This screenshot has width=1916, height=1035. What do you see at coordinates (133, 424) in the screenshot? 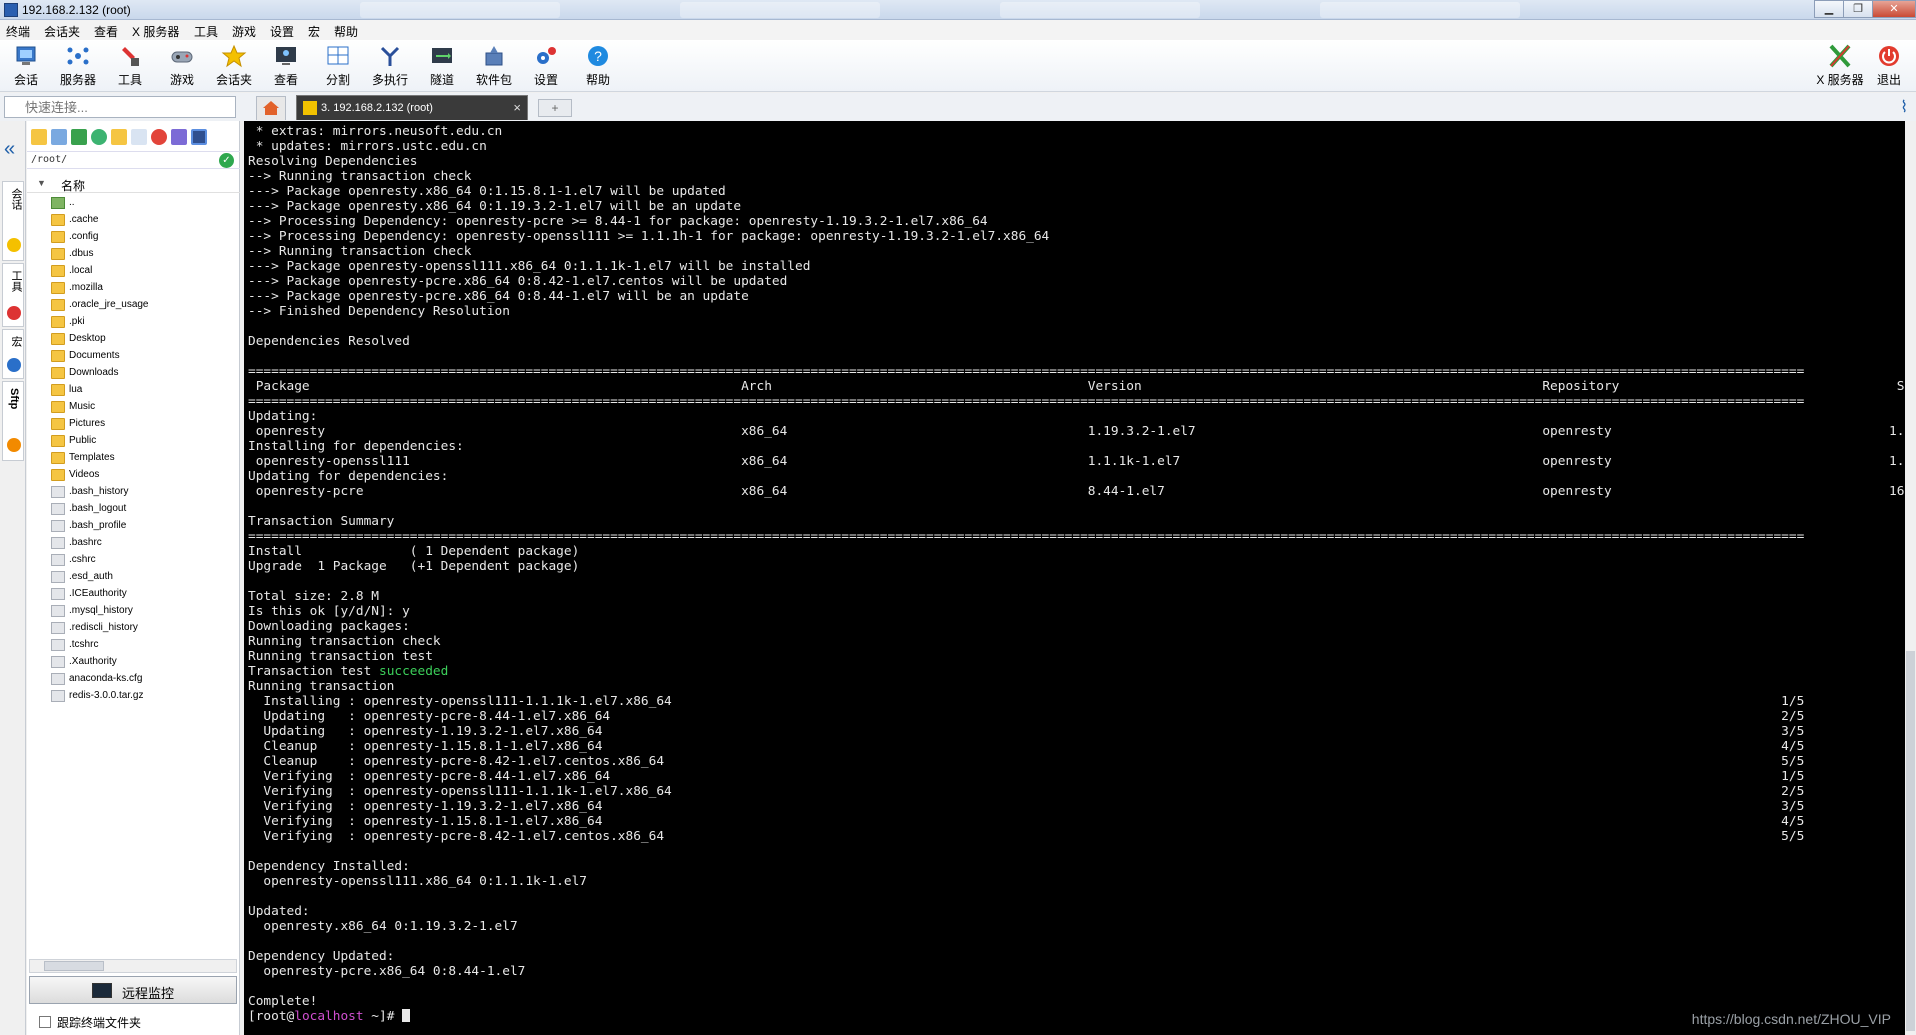
I see `file-list-item: Pictures` at bounding box center [133, 424].